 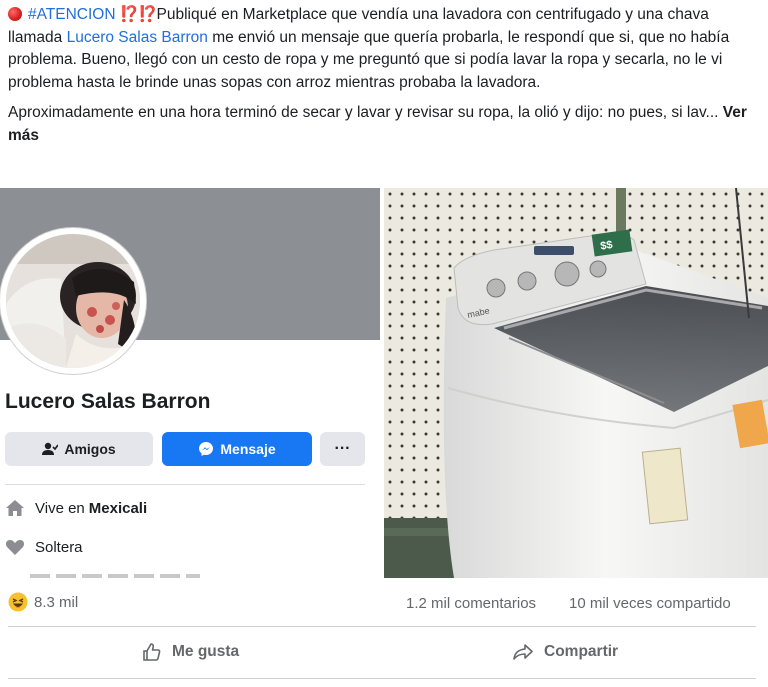 I want to click on red-circle-icon, so click(x=15, y=14).